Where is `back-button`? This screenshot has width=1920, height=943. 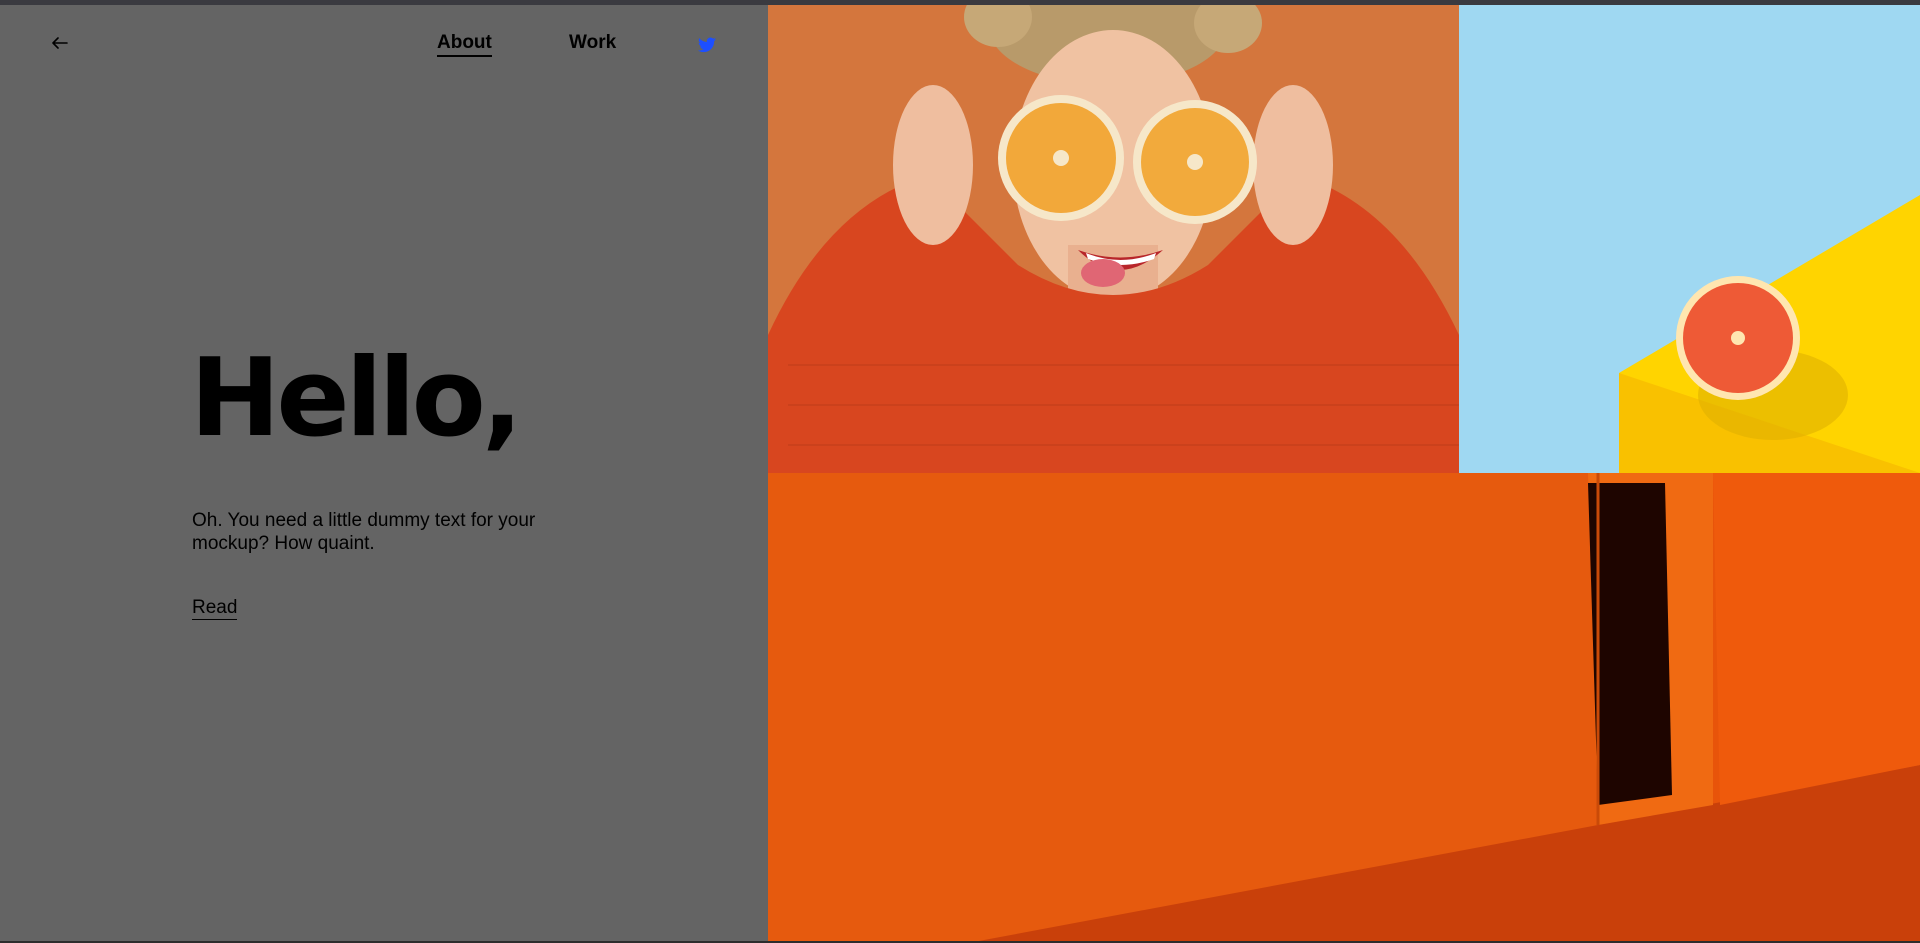
back-button is located at coordinates (60, 43).